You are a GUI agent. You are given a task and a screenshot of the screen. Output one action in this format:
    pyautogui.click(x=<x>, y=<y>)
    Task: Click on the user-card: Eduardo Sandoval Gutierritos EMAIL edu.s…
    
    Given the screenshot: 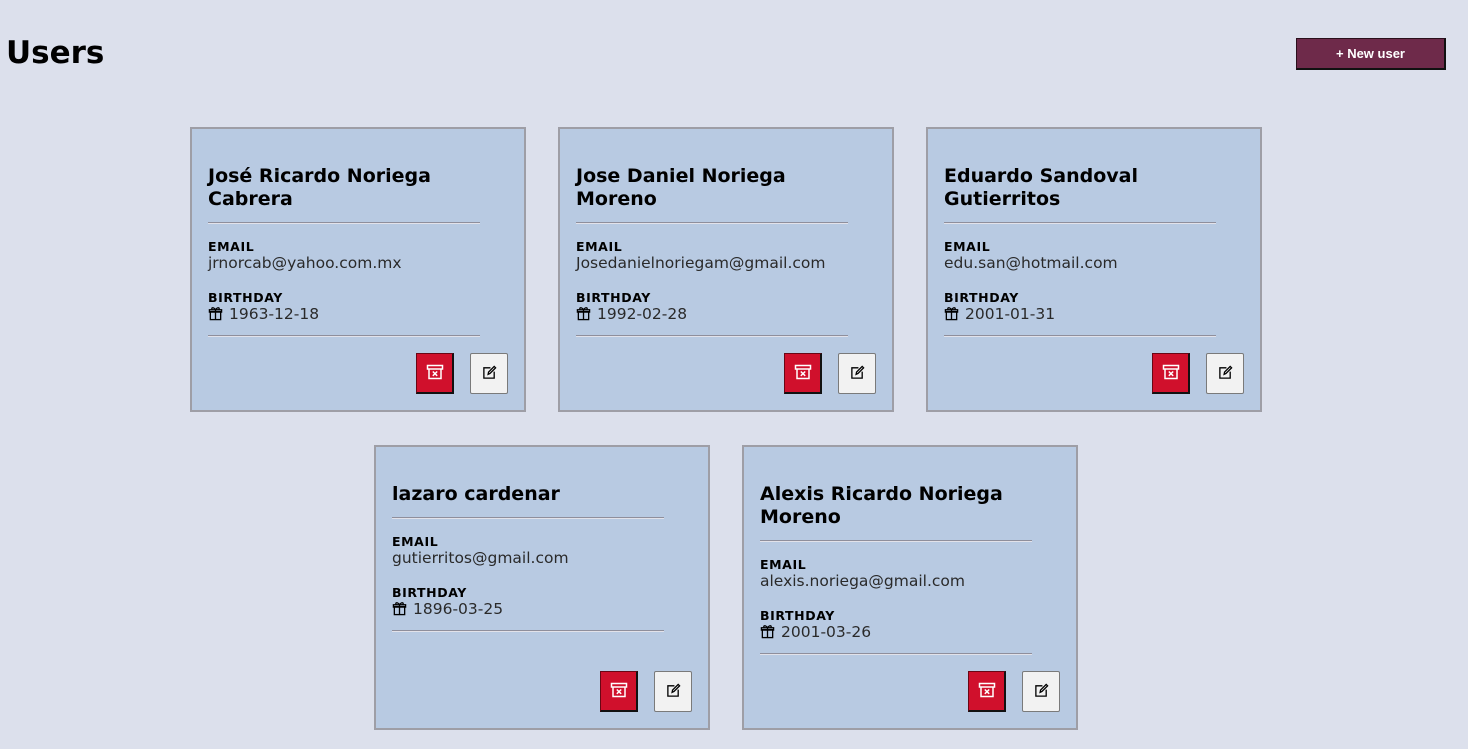 What is the action you would take?
    pyautogui.click(x=1094, y=269)
    